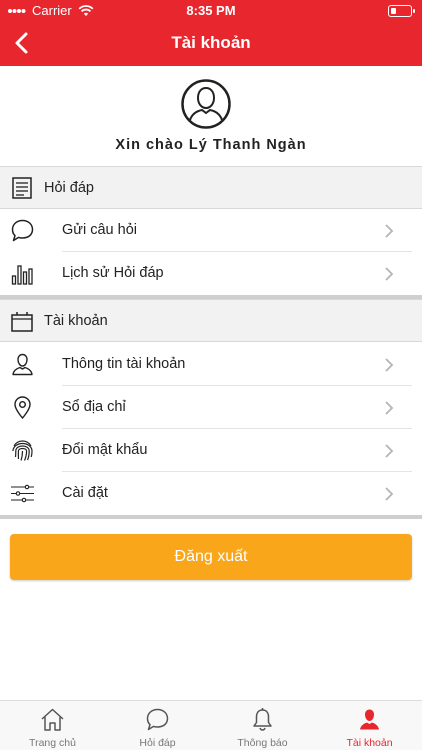 This screenshot has height=750, width=422. What do you see at coordinates (211, 517) in the screenshot?
I see `section-divider` at bounding box center [211, 517].